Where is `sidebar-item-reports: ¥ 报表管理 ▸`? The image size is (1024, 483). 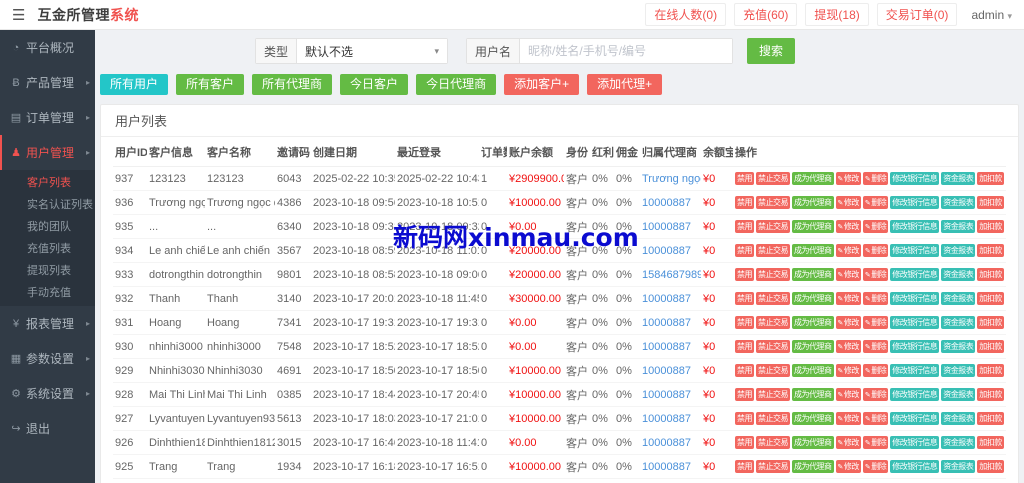
sidebar-item-reports: ¥ 报表管理 ▸ is located at coordinates (47, 323).